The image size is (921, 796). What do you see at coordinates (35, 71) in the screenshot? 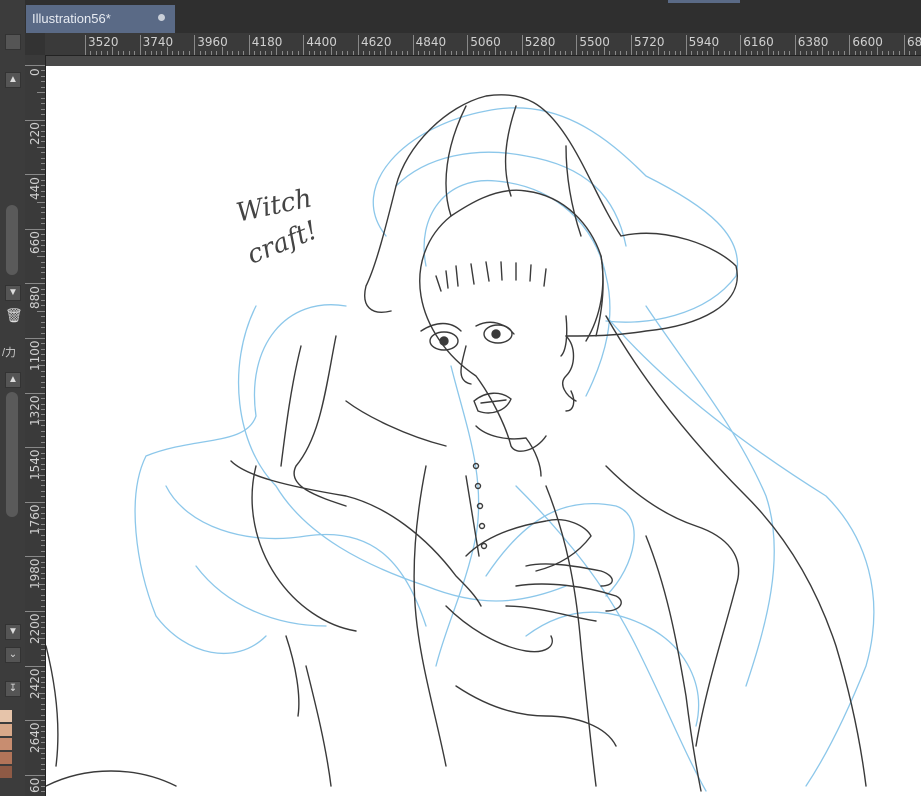
I see `ruler-label: 0` at bounding box center [35, 71].